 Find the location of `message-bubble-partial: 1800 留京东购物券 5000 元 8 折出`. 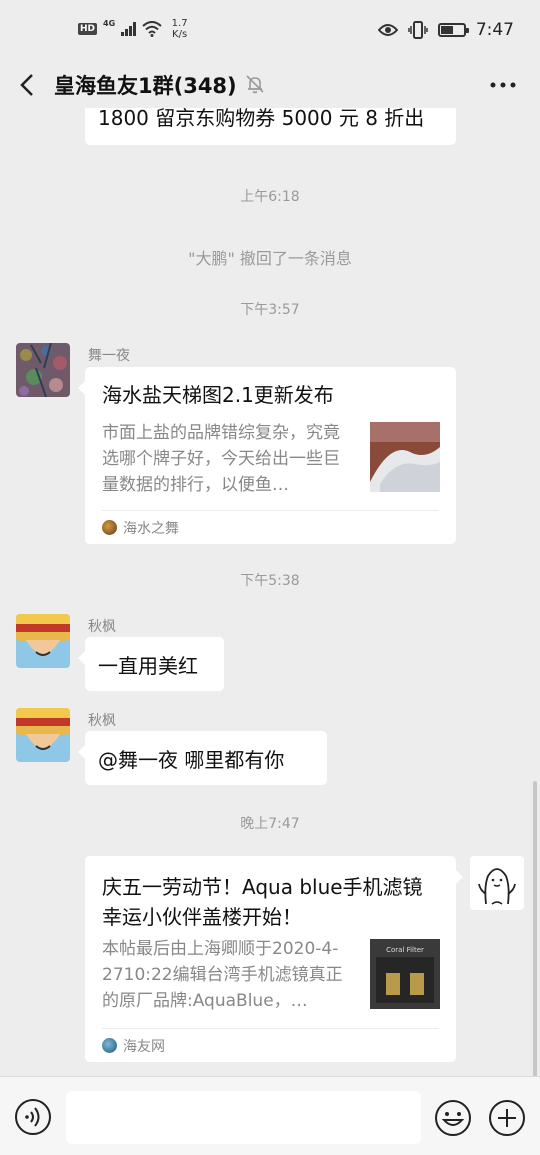

message-bubble-partial: 1800 留京东购物券 5000 元 8 折出 is located at coordinates (270, 126).